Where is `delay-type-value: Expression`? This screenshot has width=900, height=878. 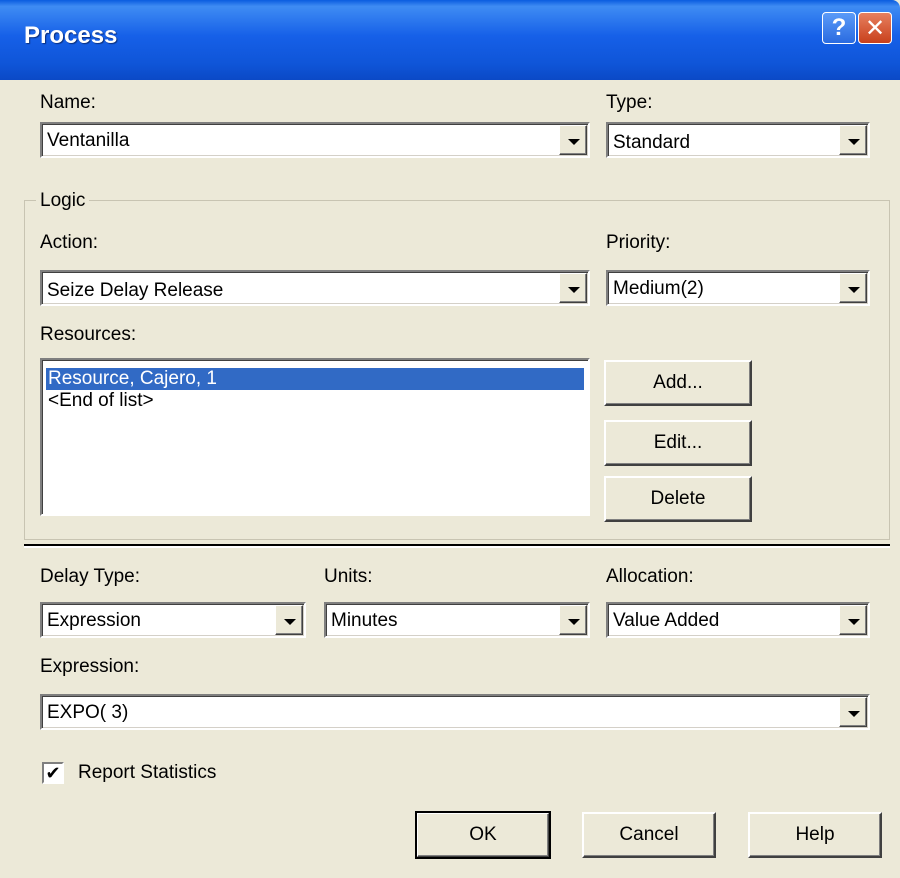 delay-type-value: Expression is located at coordinates (94, 620).